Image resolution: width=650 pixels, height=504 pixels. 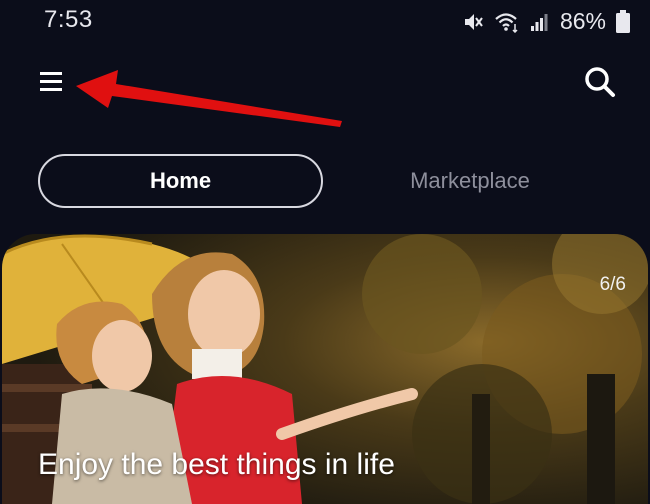 What do you see at coordinates (612, 284) in the screenshot?
I see `slide-counter: 6/6` at bounding box center [612, 284].